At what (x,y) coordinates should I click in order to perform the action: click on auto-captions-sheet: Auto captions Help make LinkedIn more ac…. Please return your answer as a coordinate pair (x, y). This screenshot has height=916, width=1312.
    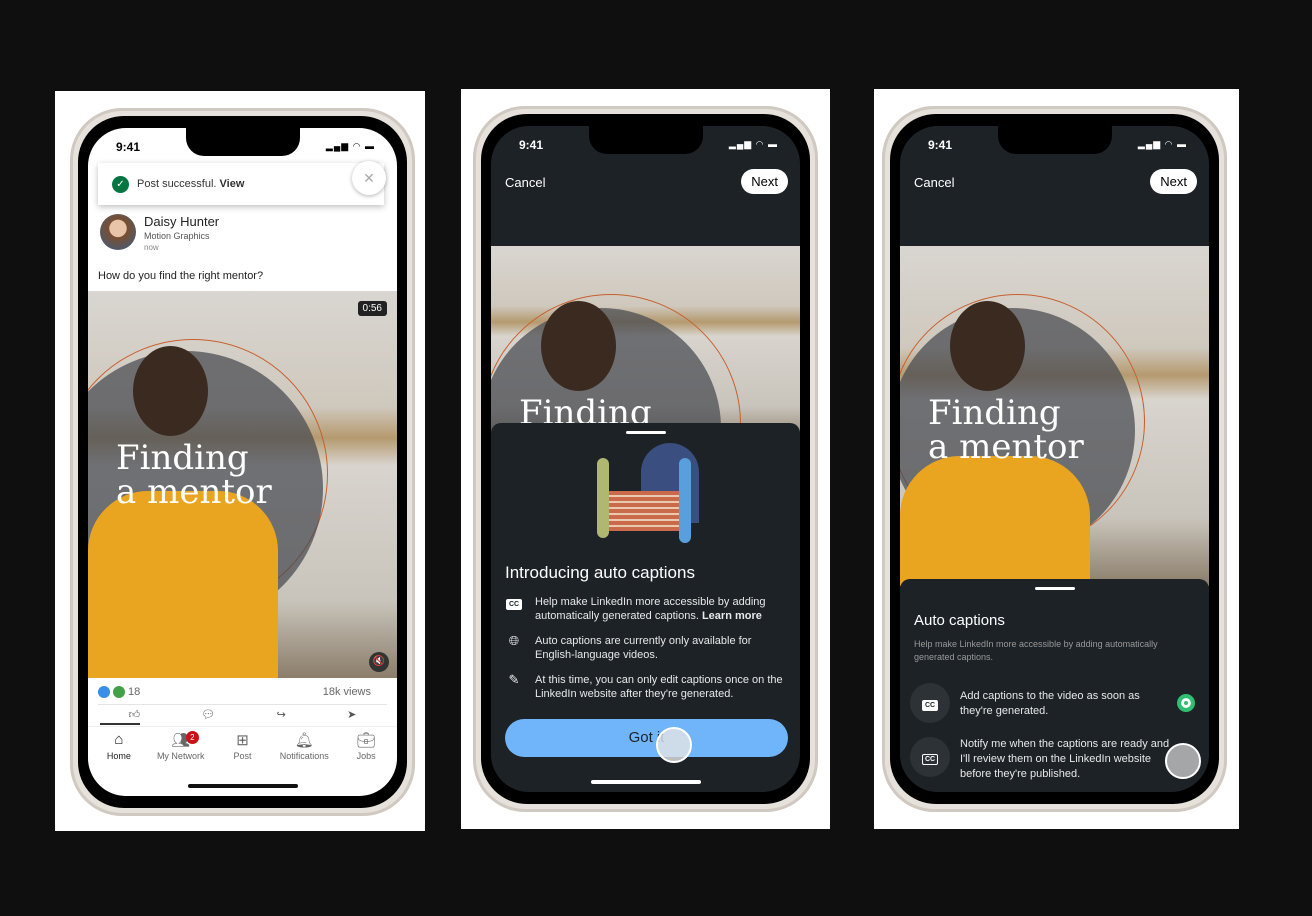
    Looking at the image, I should click on (1054, 685).